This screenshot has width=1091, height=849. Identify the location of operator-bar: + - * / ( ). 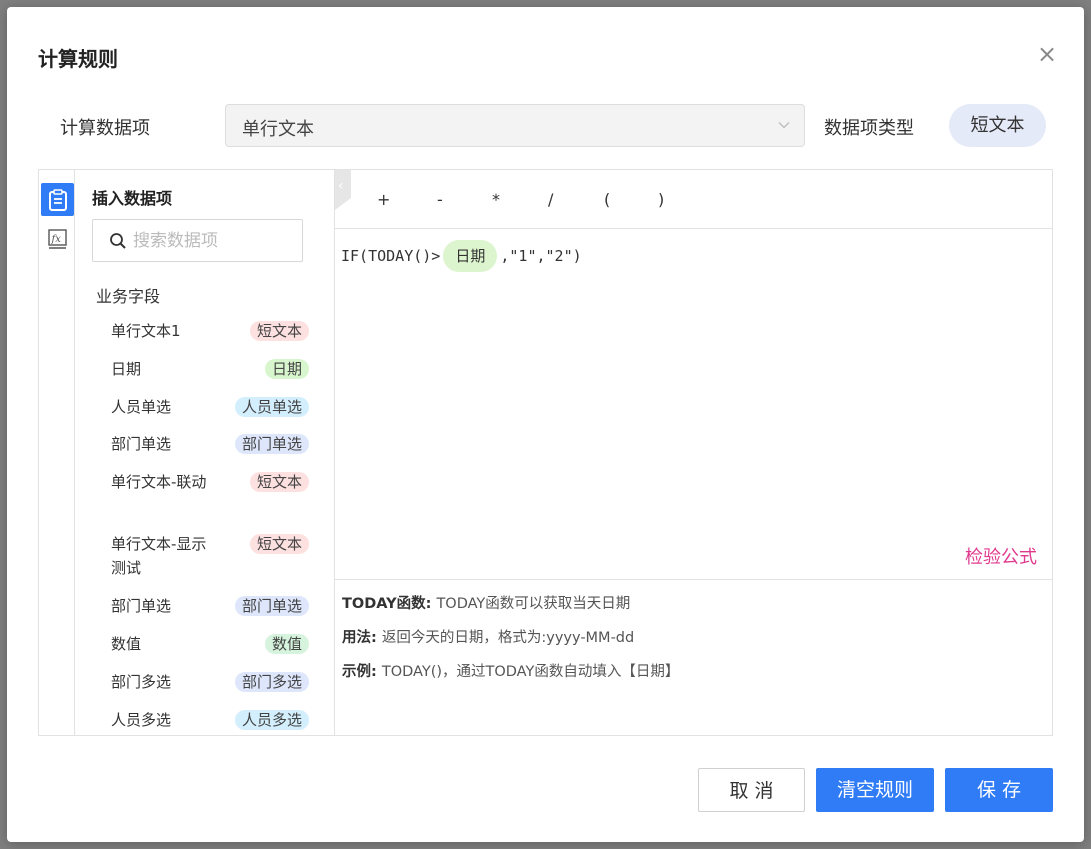
(694, 199).